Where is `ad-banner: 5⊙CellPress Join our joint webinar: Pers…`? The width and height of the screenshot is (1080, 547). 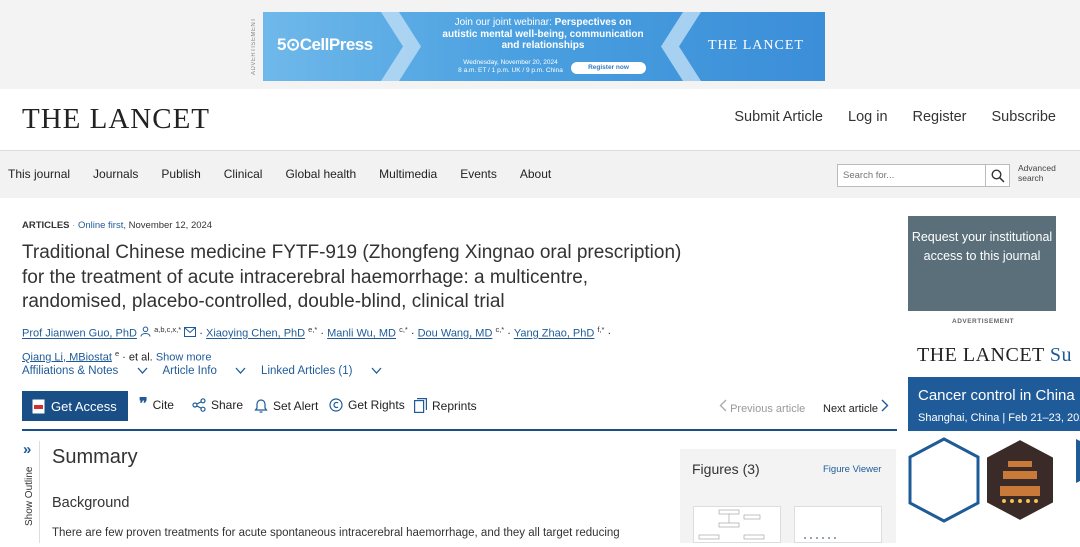 ad-banner: 5⊙CellPress Join our joint webinar: Pers… is located at coordinates (544, 46).